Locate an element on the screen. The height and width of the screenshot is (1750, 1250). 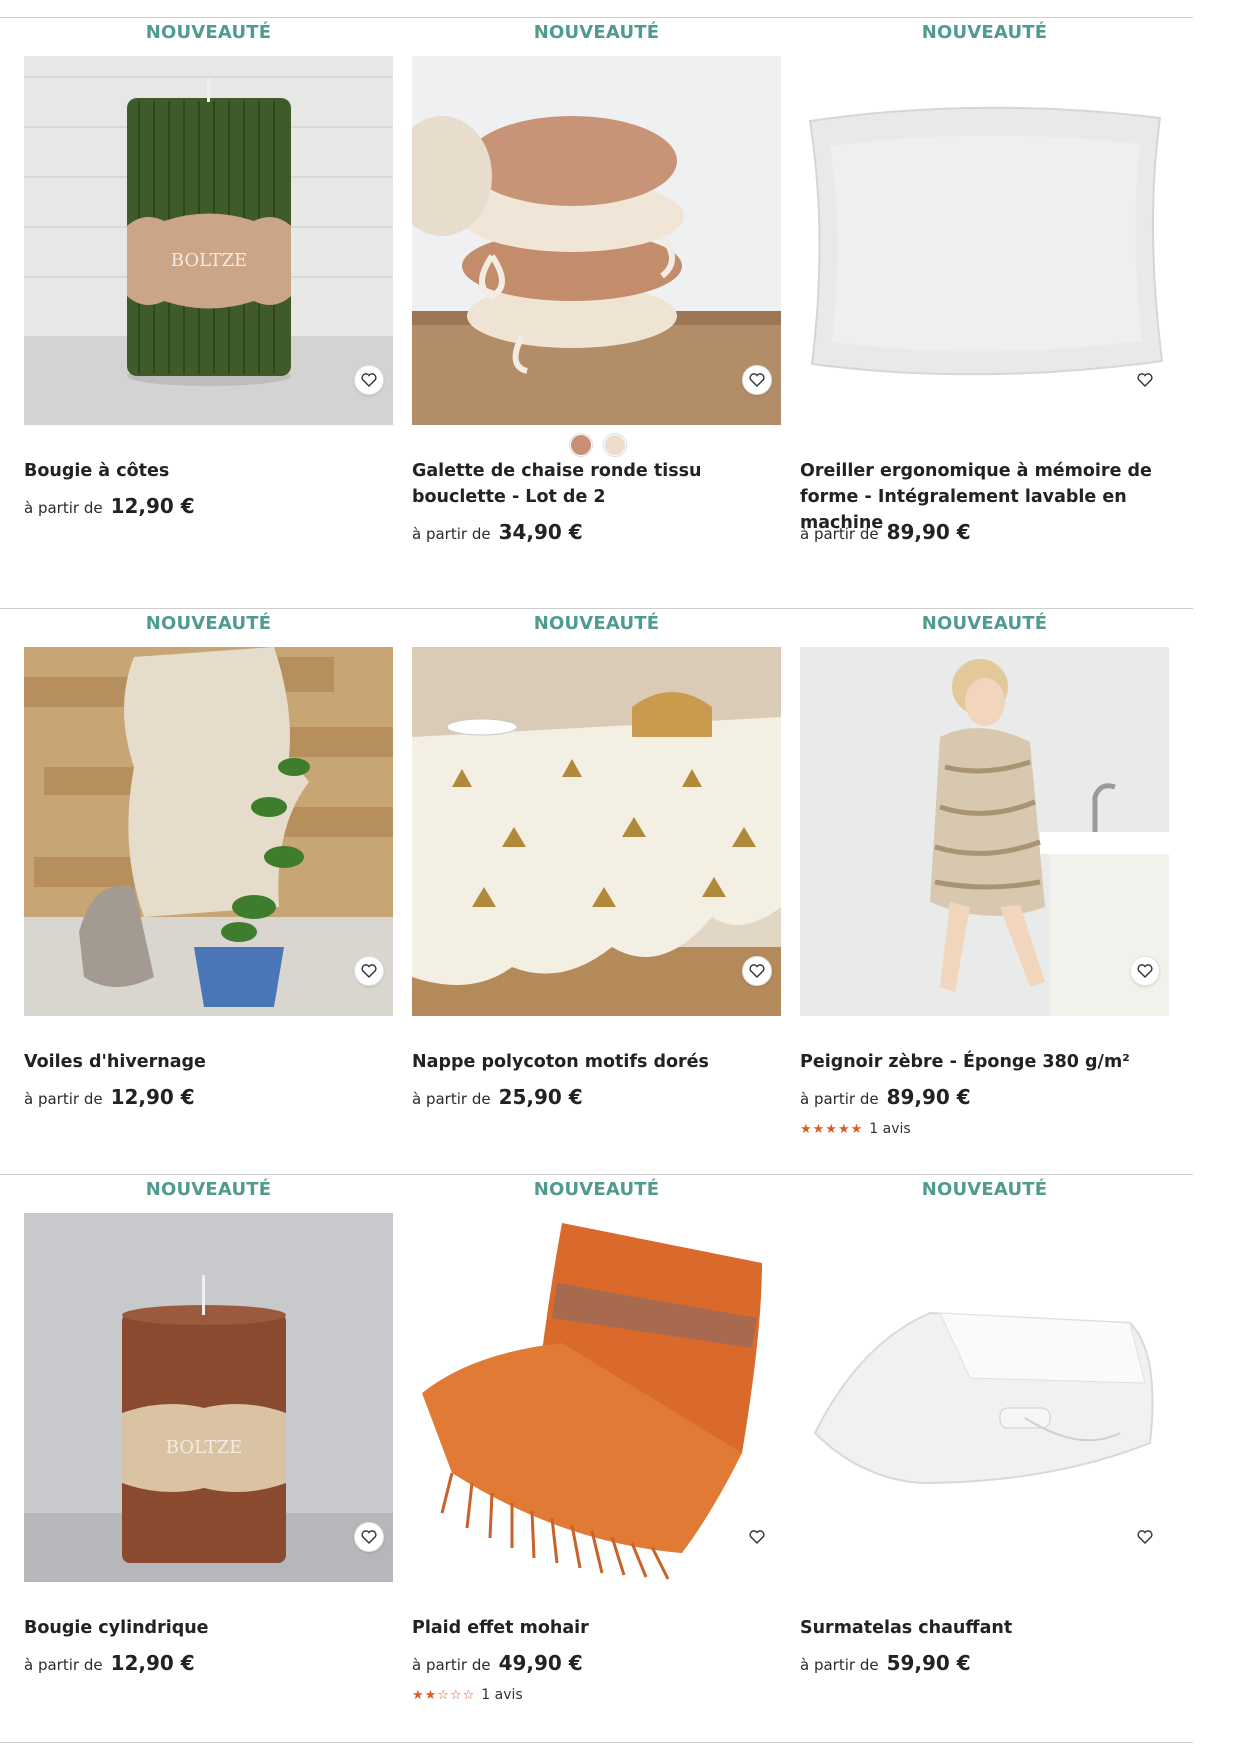
rating: ★★☆☆☆ 1 avis is located at coordinates (467, 1695).